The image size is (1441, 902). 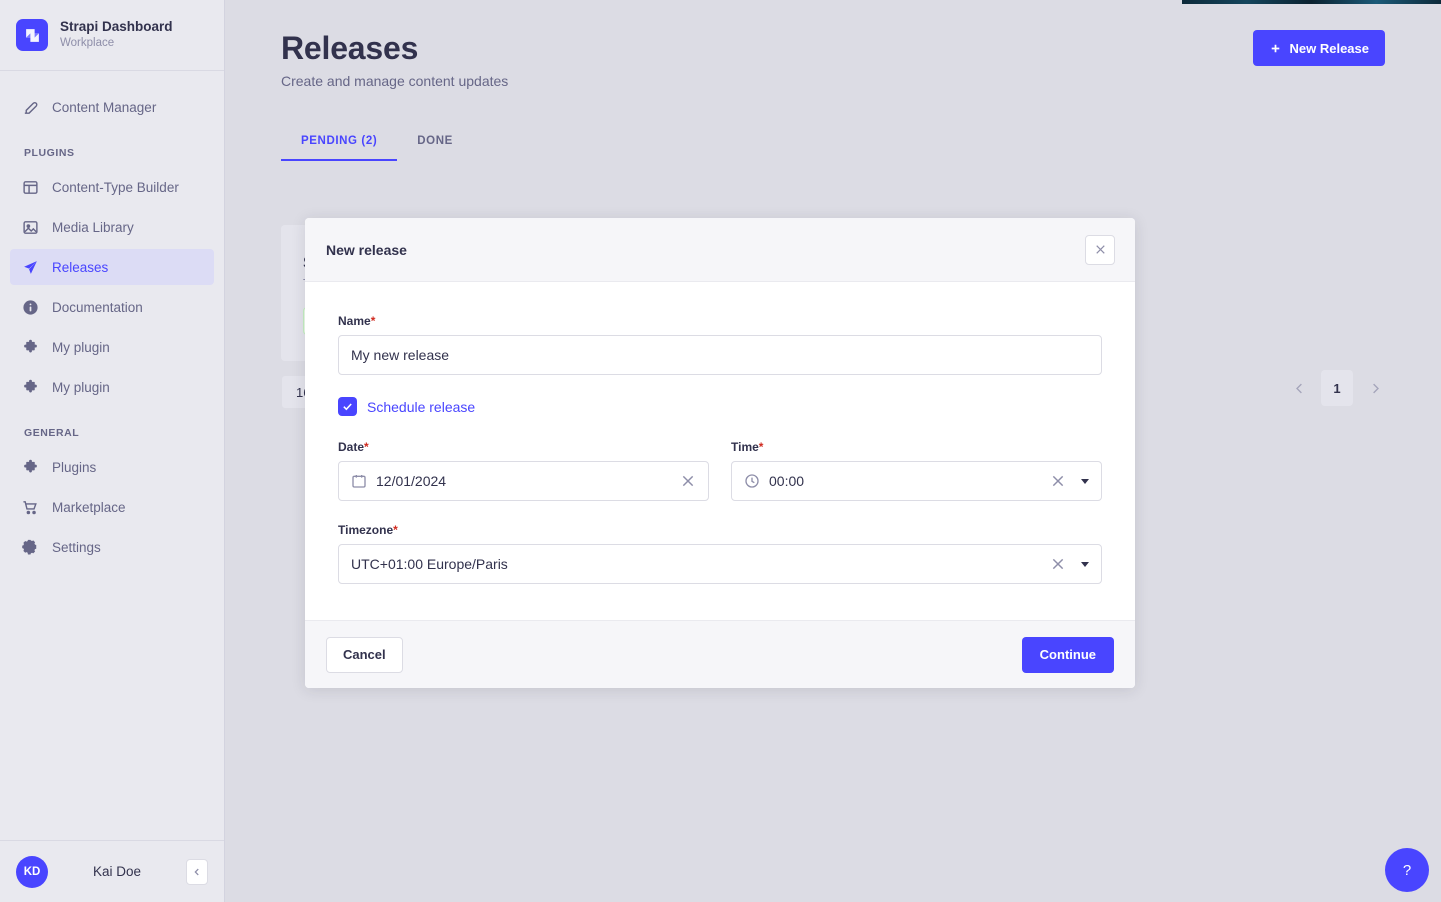 What do you see at coordinates (745, 447) in the screenshot?
I see `time-label-text: Time` at bounding box center [745, 447].